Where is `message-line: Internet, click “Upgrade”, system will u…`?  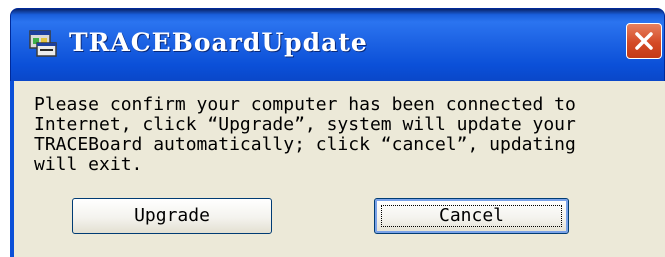
message-line: Internet, click “Upgrade”, system will u… is located at coordinates (305, 124).